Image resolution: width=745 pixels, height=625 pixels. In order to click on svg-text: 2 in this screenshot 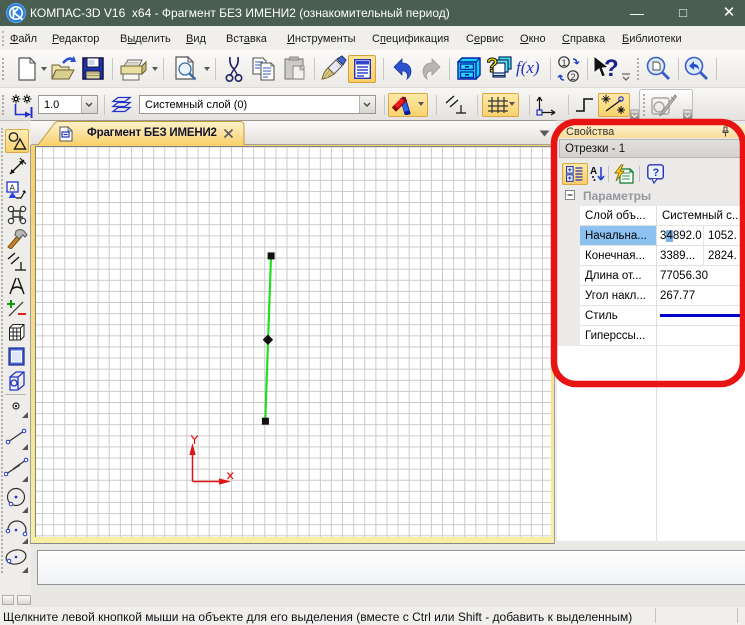, I will do `click(573, 77)`.